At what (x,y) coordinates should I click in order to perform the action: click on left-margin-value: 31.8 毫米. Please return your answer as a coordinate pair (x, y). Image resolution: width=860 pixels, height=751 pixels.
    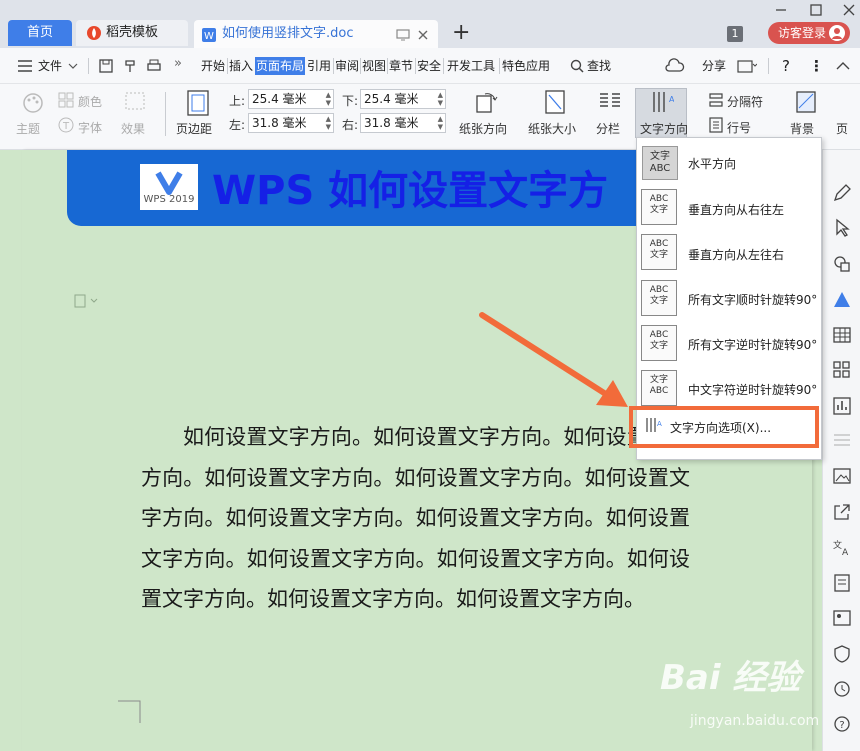
    Looking at the image, I should click on (279, 123).